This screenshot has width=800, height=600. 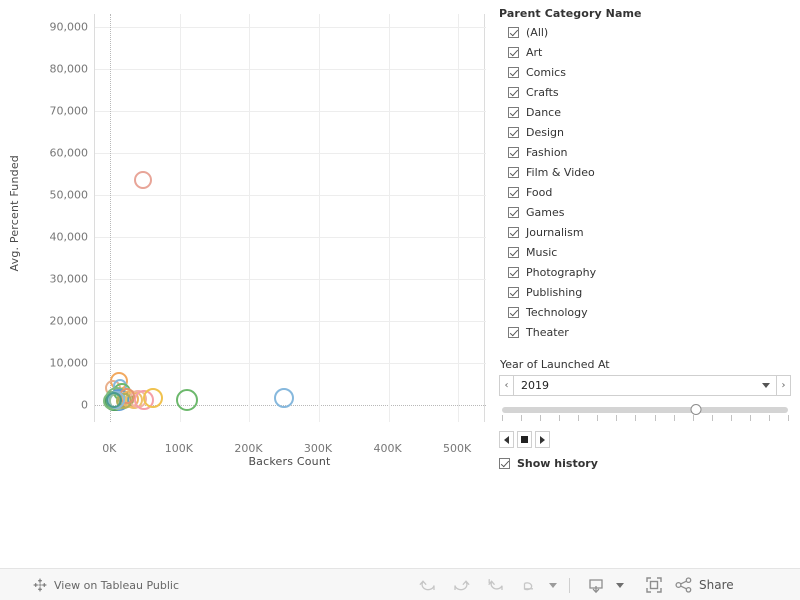 What do you see at coordinates (644, 312) in the screenshot?
I see `category-filter-item: Technology` at bounding box center [644, 312].